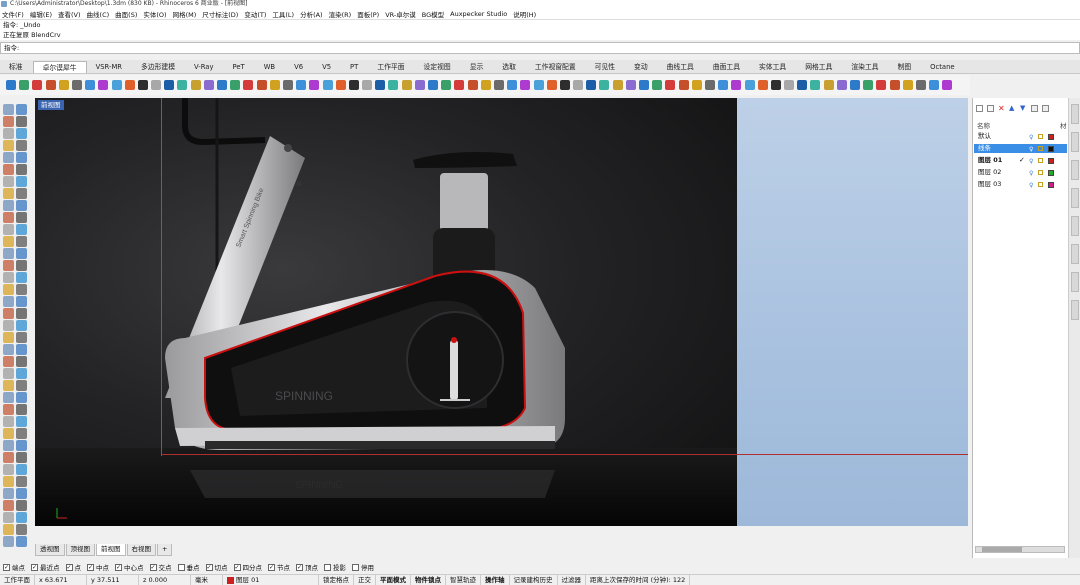 Image resolution: width=1080 pixels, height=585 pixels. What do you see at coordinates (158, 67) in the screenshot?
I see `toolbar-tab: 多边形建模` at bounding box center [158, 67].